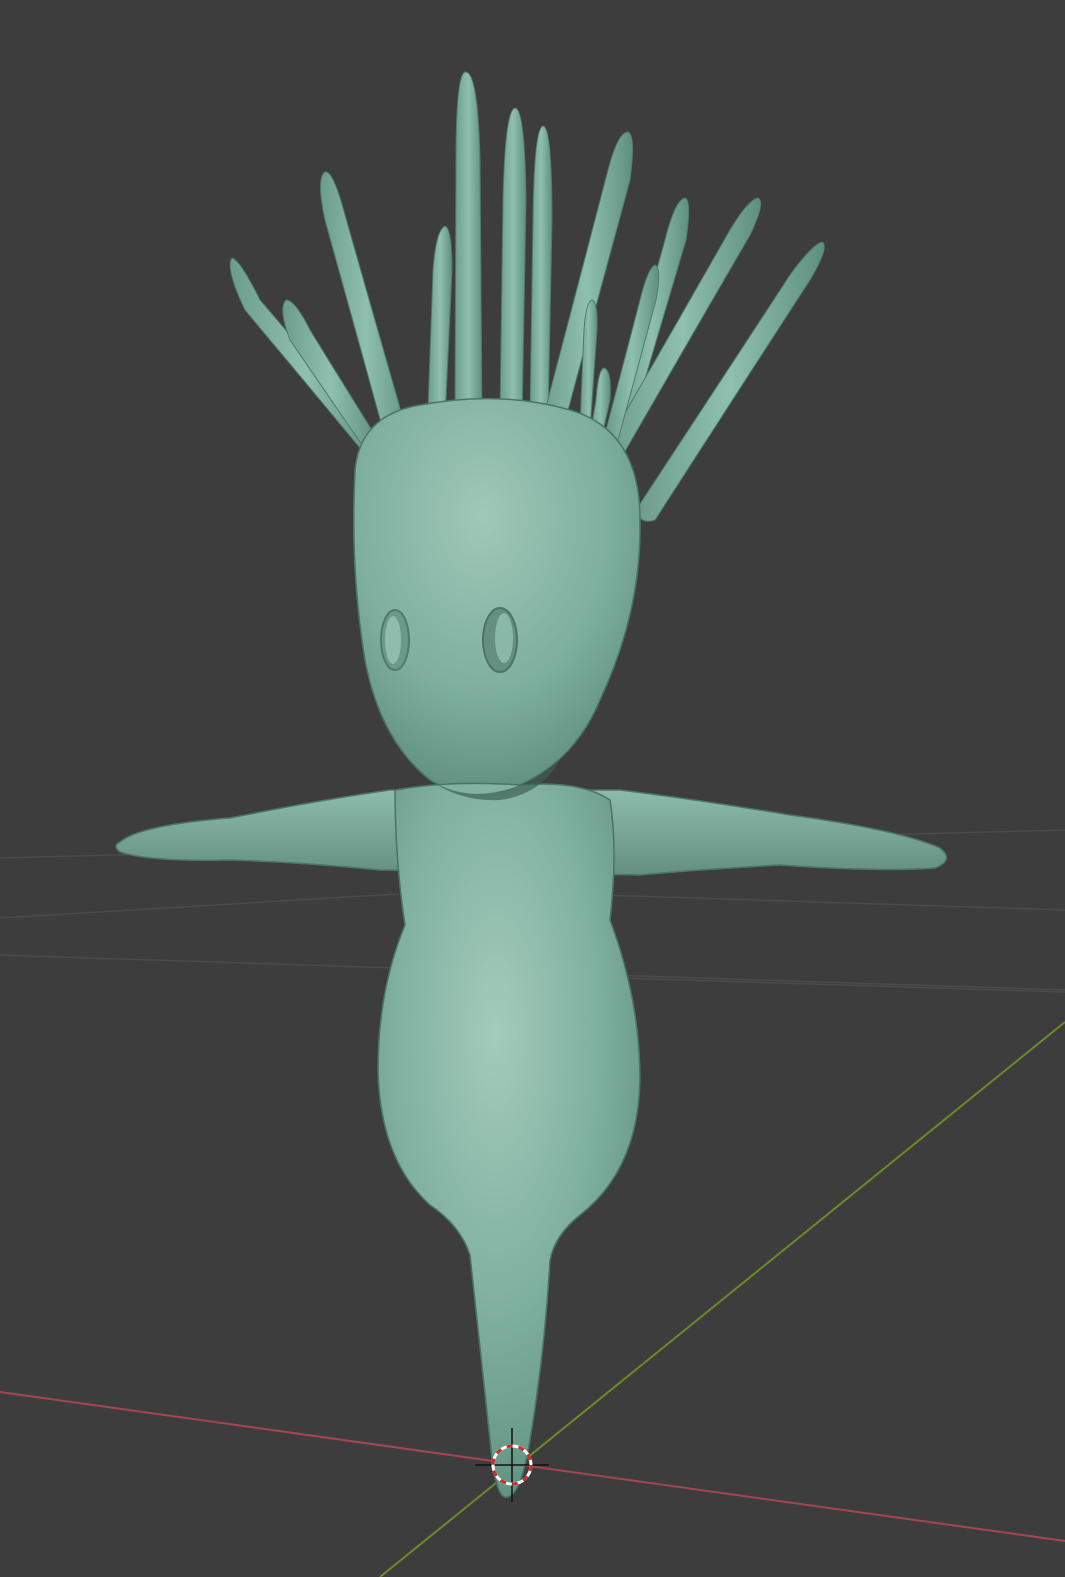  I want to click on torso, so click(509, 1140).